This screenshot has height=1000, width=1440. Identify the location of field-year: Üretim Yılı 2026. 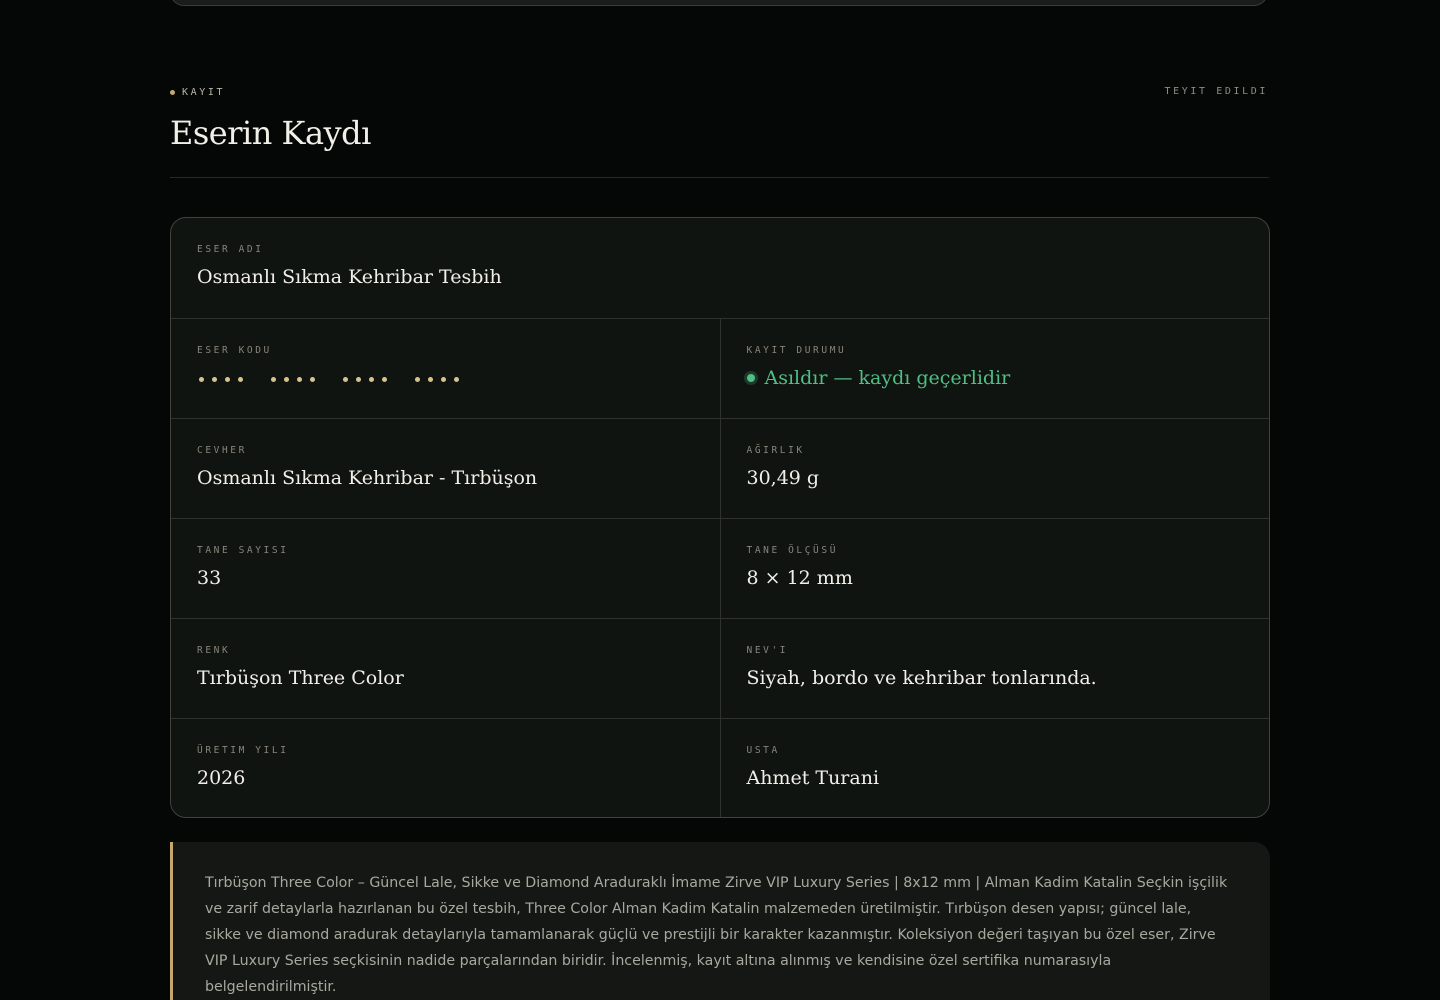
(445, 768).